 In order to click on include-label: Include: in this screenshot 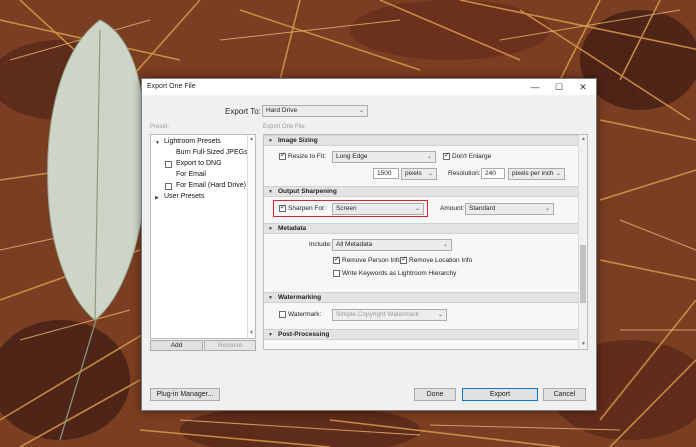, I will do `click(320, 244)`.